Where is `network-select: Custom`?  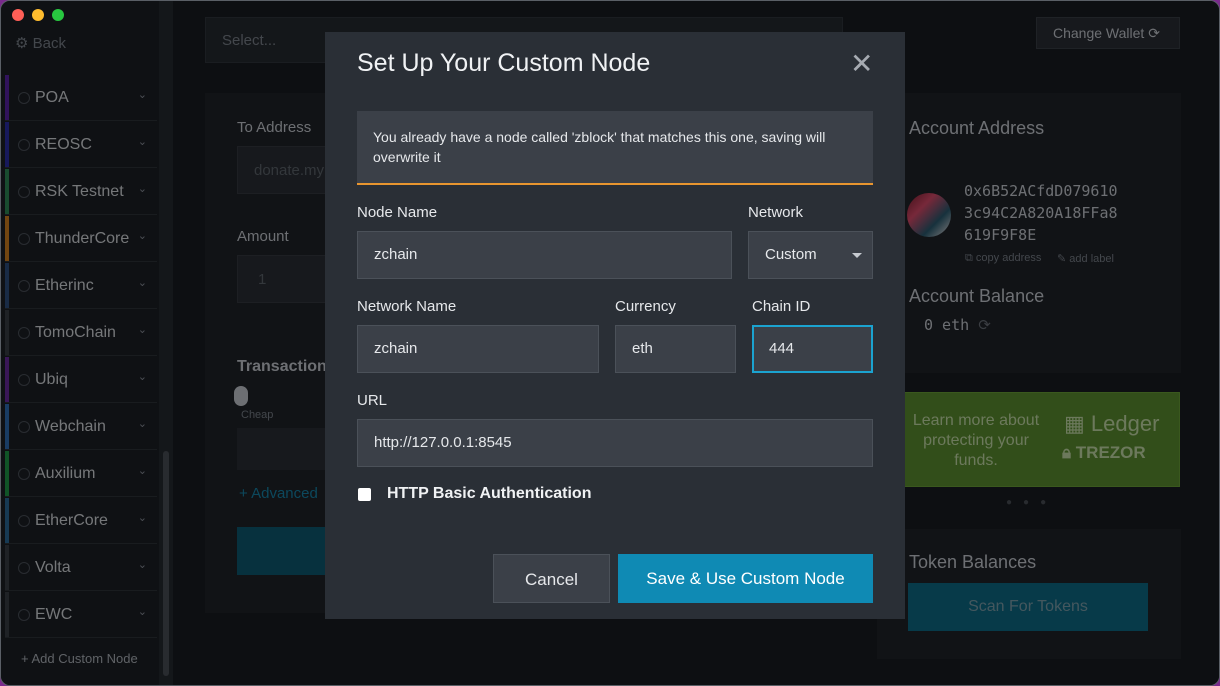 network-select: Custom is located at coordinates (810, 255).